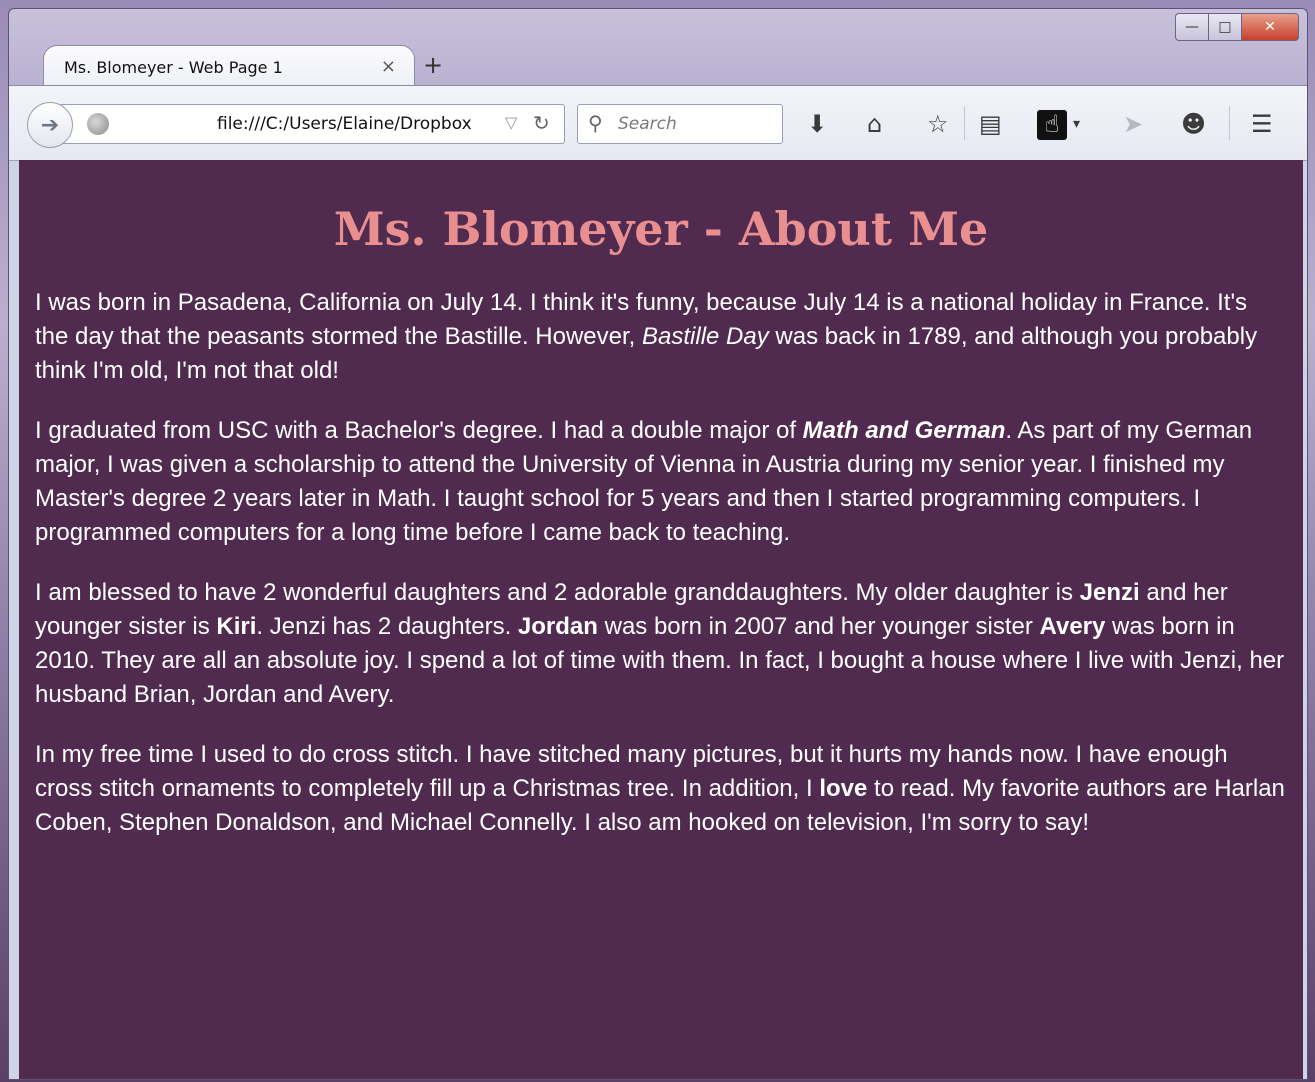 The height and width of the screenshot is (1082, 1315). I want to click on hamburger-menu-icon: ☰, so click(1262, 124).